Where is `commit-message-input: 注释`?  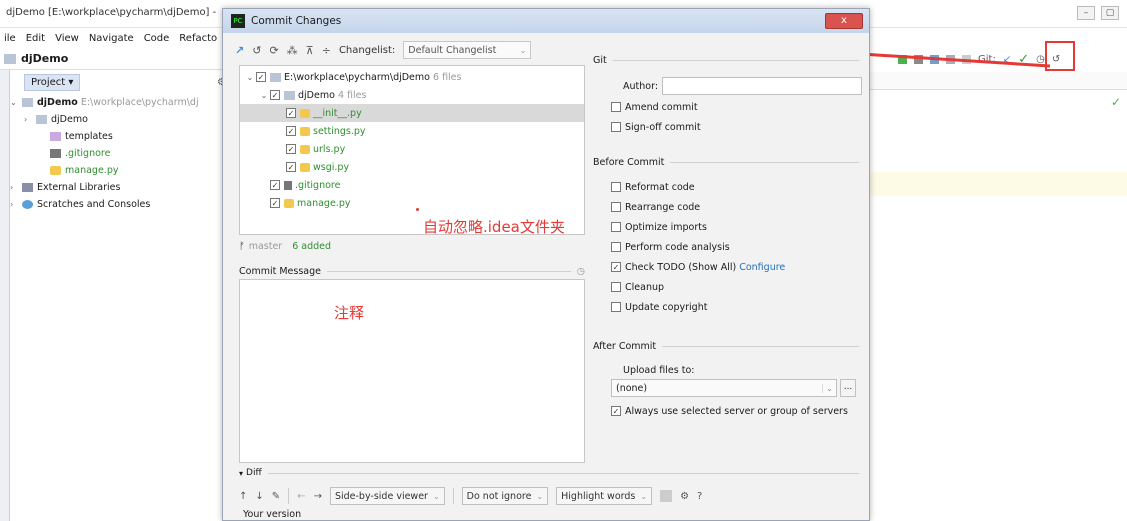 commit-message-input: 注释 is located at coordinates (412, 371).